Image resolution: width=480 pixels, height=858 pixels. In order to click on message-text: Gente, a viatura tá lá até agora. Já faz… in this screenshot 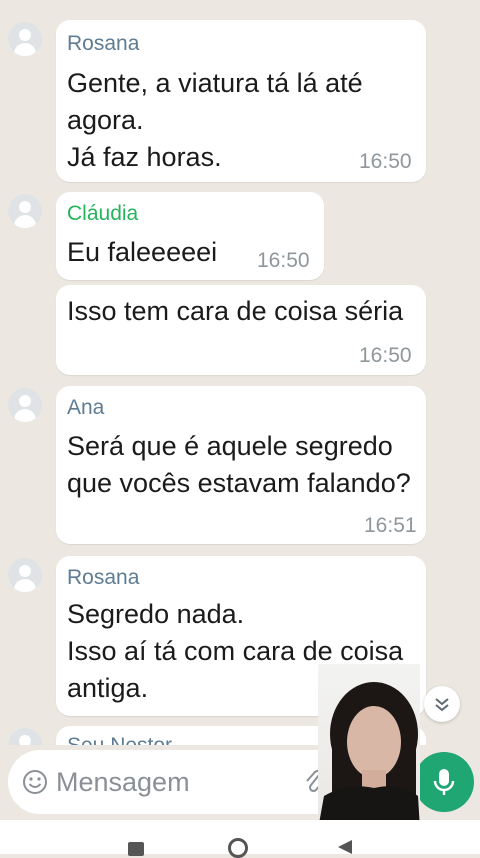, I will do `click(215, 120)`.